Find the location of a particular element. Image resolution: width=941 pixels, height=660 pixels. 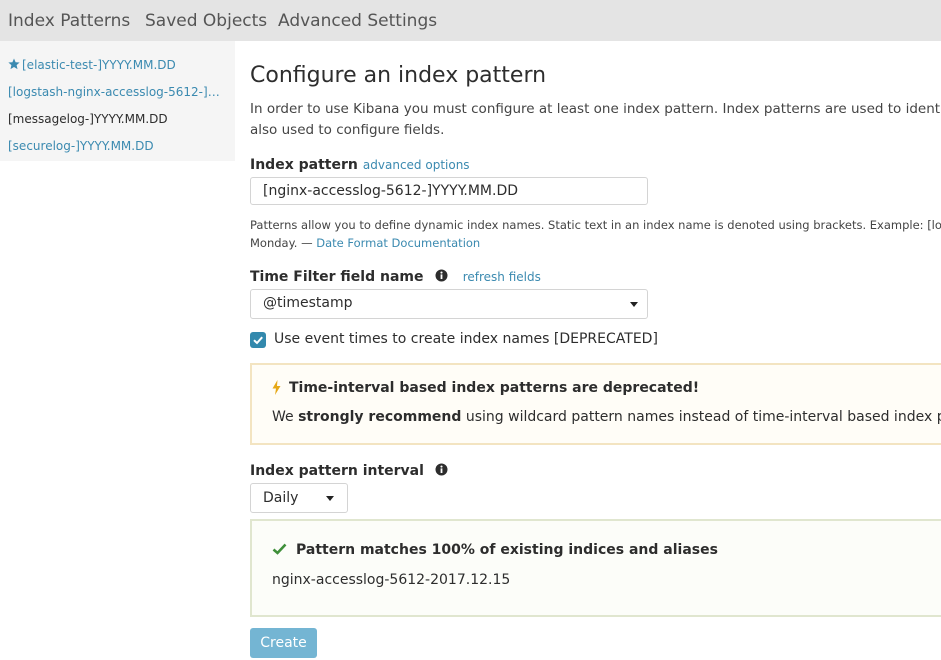

sidebar-item-elastic-test: [elastic-test-]YYYY.MM.DD is located at coordinates (115, 65).